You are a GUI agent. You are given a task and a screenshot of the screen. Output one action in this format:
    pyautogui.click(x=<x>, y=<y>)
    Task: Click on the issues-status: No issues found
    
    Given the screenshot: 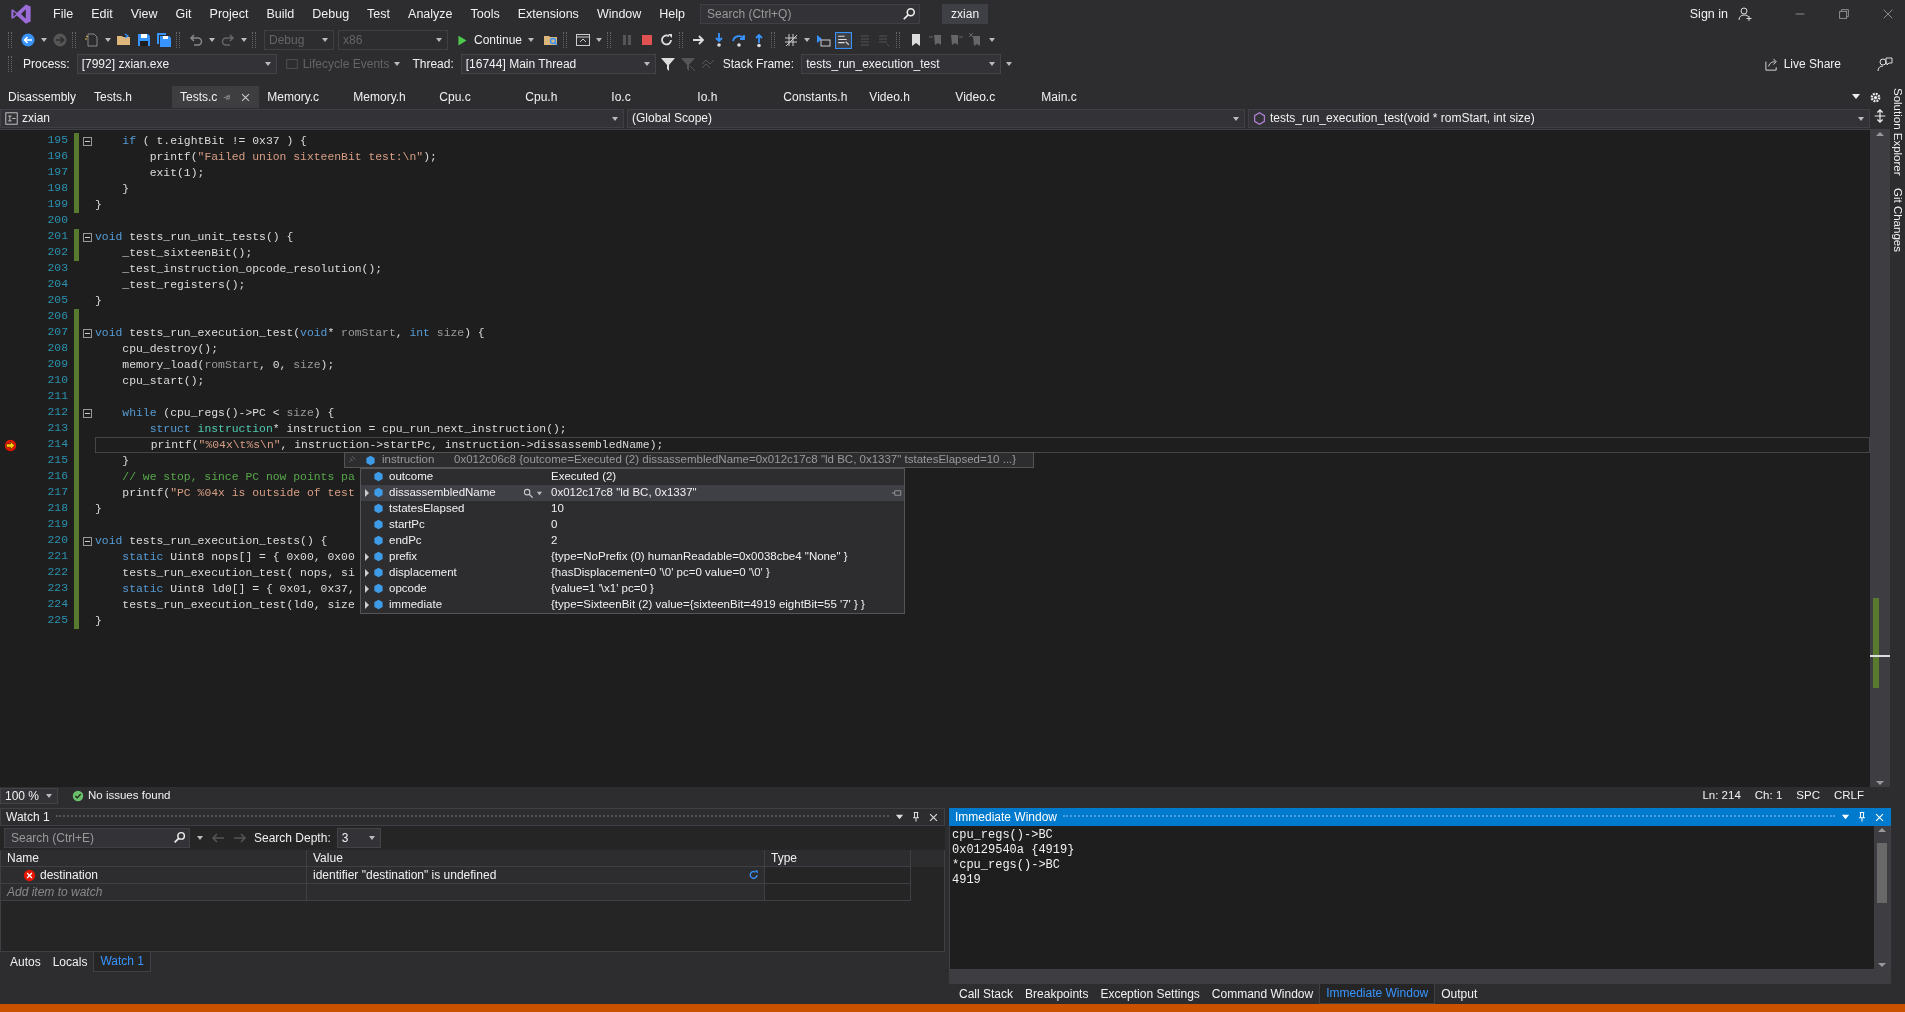 What is the action you would take?
    pyautogui.click(x=129, y=796)
    